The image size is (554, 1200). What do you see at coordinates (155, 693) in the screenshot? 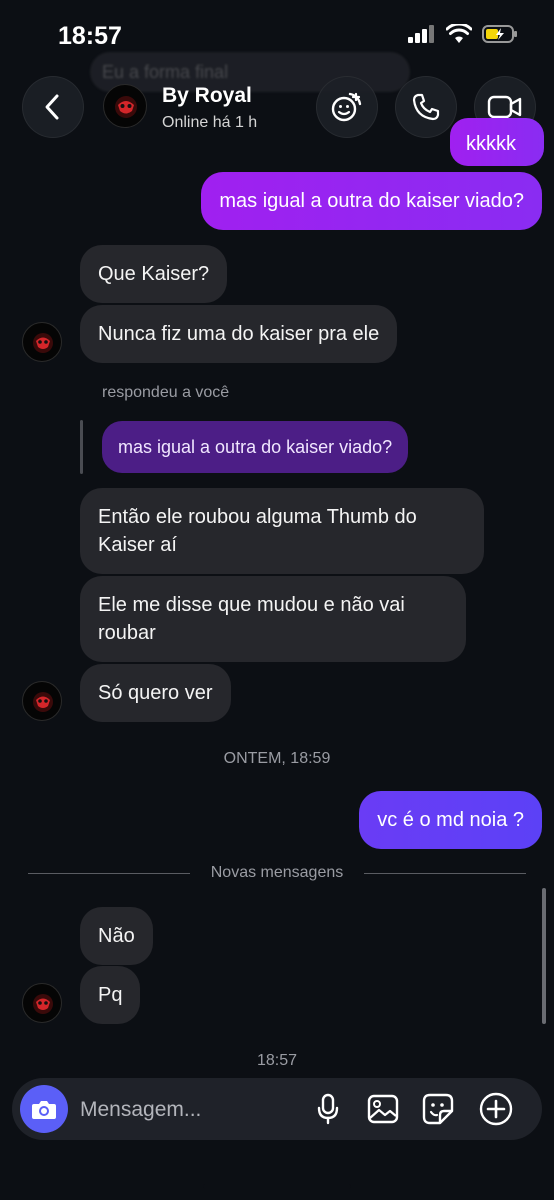
I see `incoming-message: Só quero ver` at bounding box center [155, 693].